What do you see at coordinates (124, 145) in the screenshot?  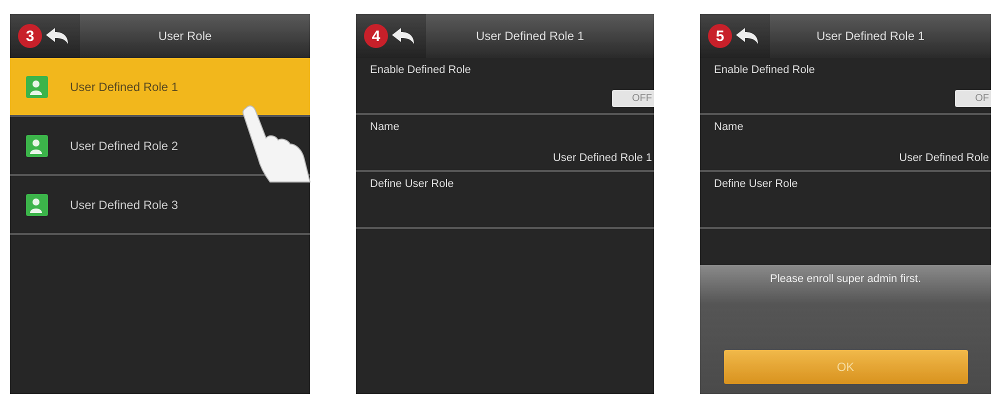 I see `role-name: User Defined Role 2` at bounding box center [124, 145].